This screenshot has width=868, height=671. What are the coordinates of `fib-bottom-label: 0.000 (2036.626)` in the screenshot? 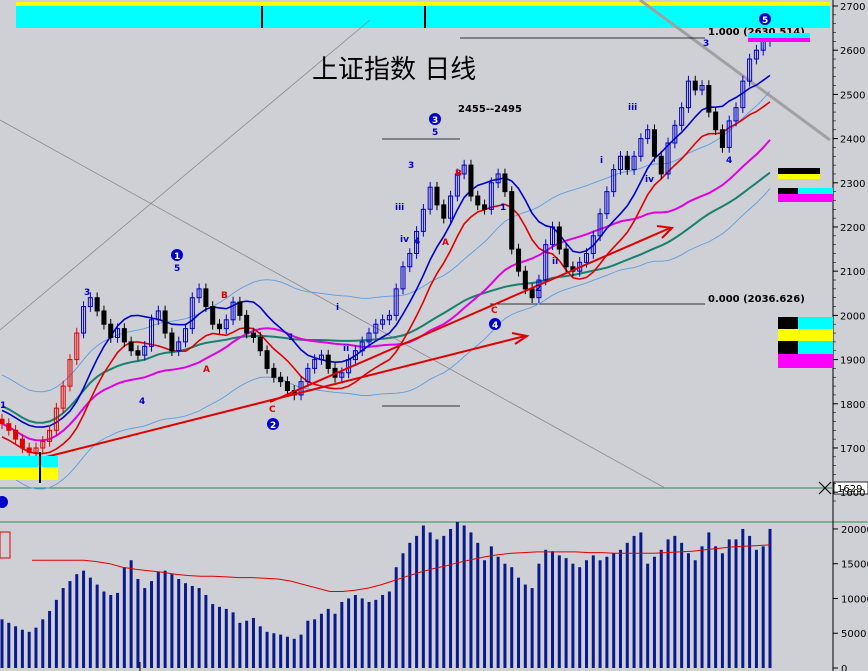 It's located at (756, 299).